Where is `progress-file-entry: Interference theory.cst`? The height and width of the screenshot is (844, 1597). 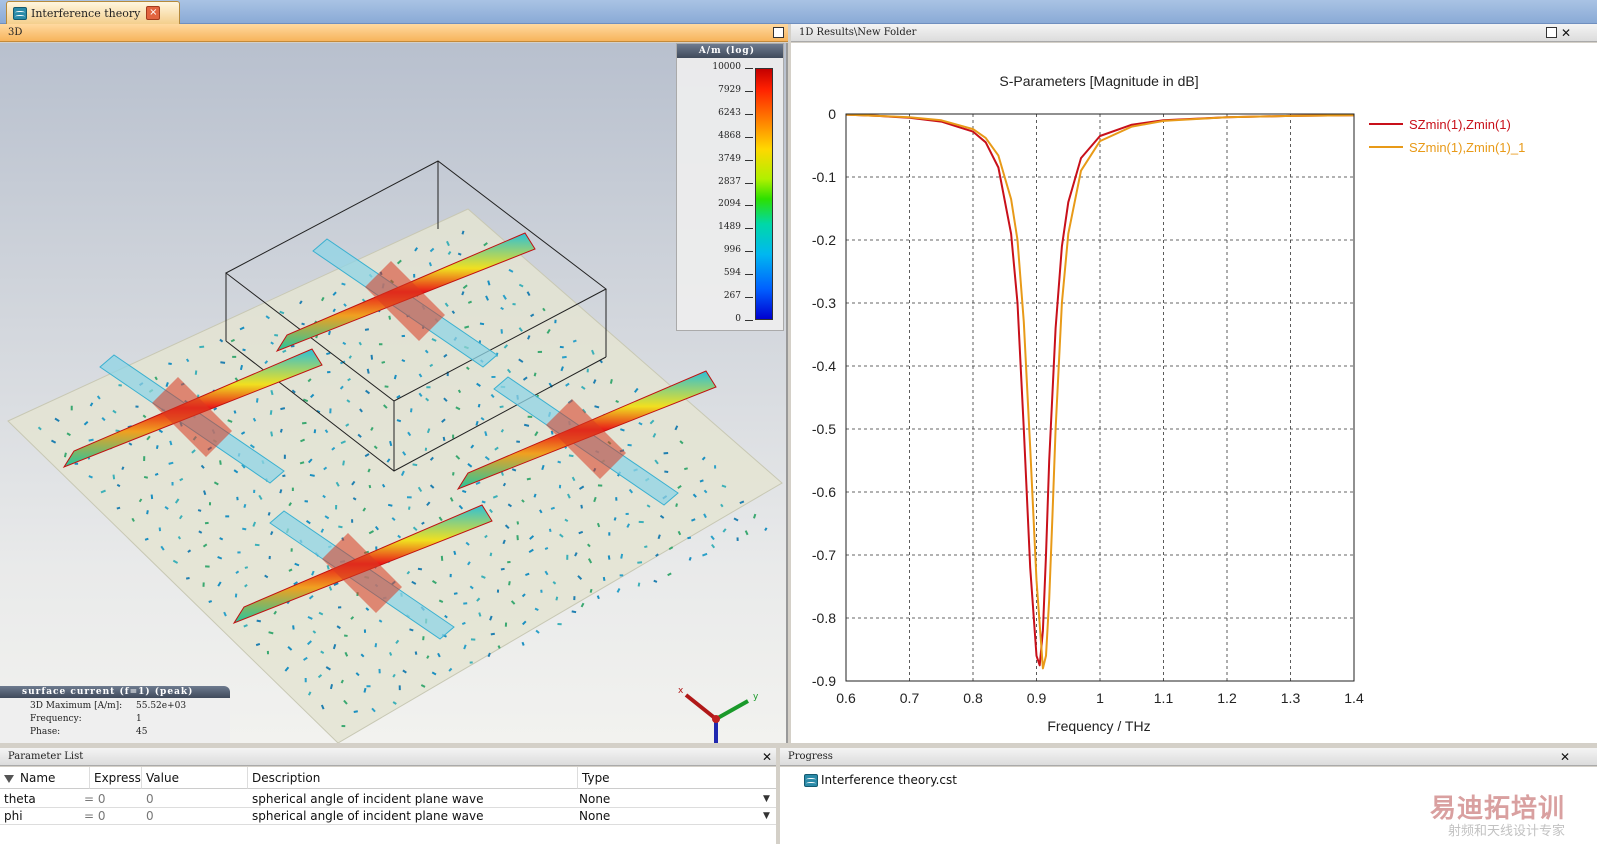
progress-file-entry: Interference theory.cst is located at coordinates (880, 780).